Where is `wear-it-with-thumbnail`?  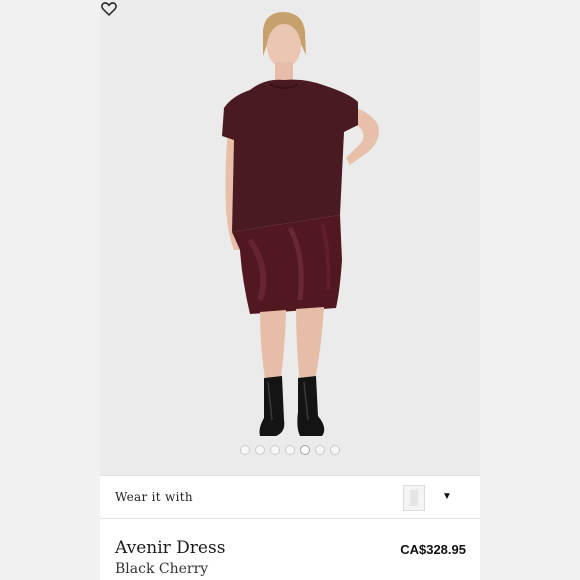 wear-it-with-thumbnail is located at coordinates (414, 498).